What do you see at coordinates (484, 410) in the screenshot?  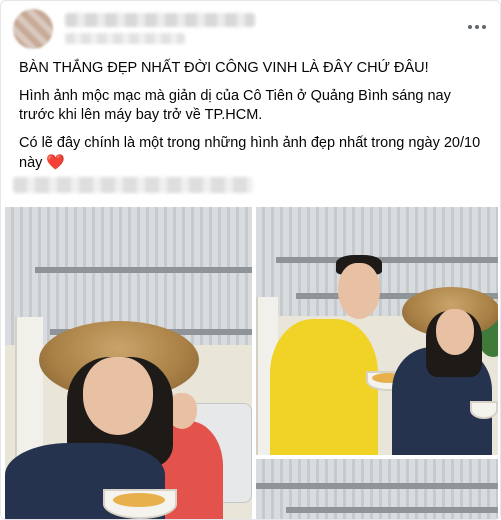 I see `noodle-bowl` at bounding box center [484, 410].